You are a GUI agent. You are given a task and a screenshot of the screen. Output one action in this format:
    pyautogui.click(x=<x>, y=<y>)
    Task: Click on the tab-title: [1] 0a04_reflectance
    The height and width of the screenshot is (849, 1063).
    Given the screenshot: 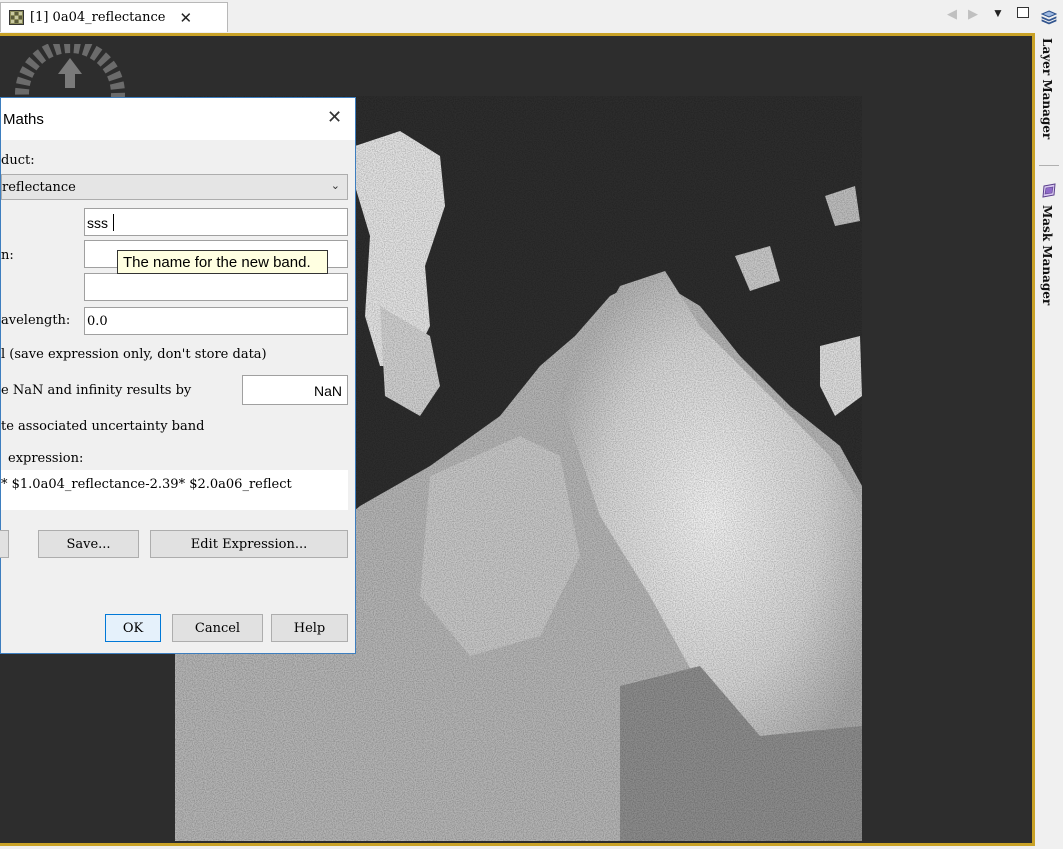 What is the action you would take?
    pyautogui.click(x=98, y=17)
    